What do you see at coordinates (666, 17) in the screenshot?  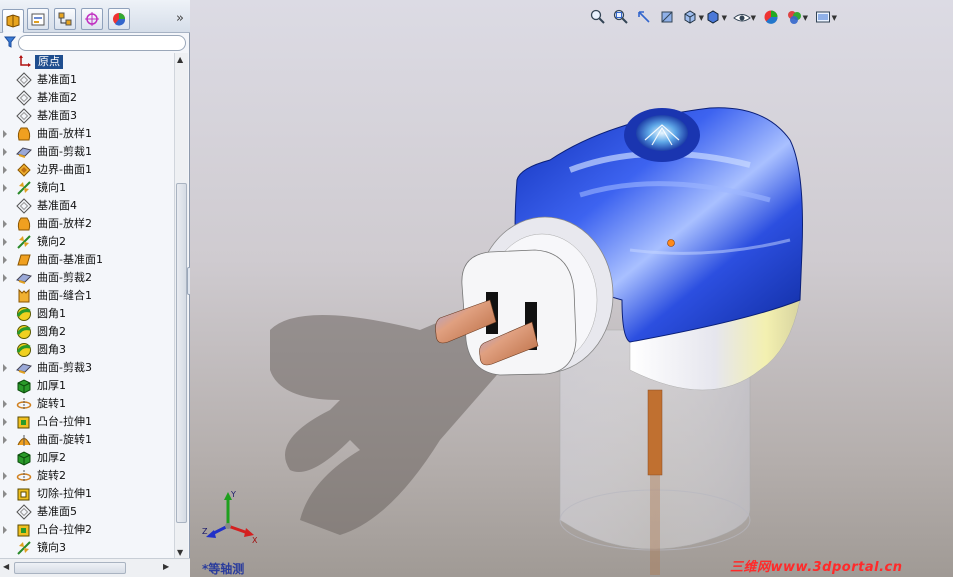 I see `section-view-button` at bounding box center [666, 17].